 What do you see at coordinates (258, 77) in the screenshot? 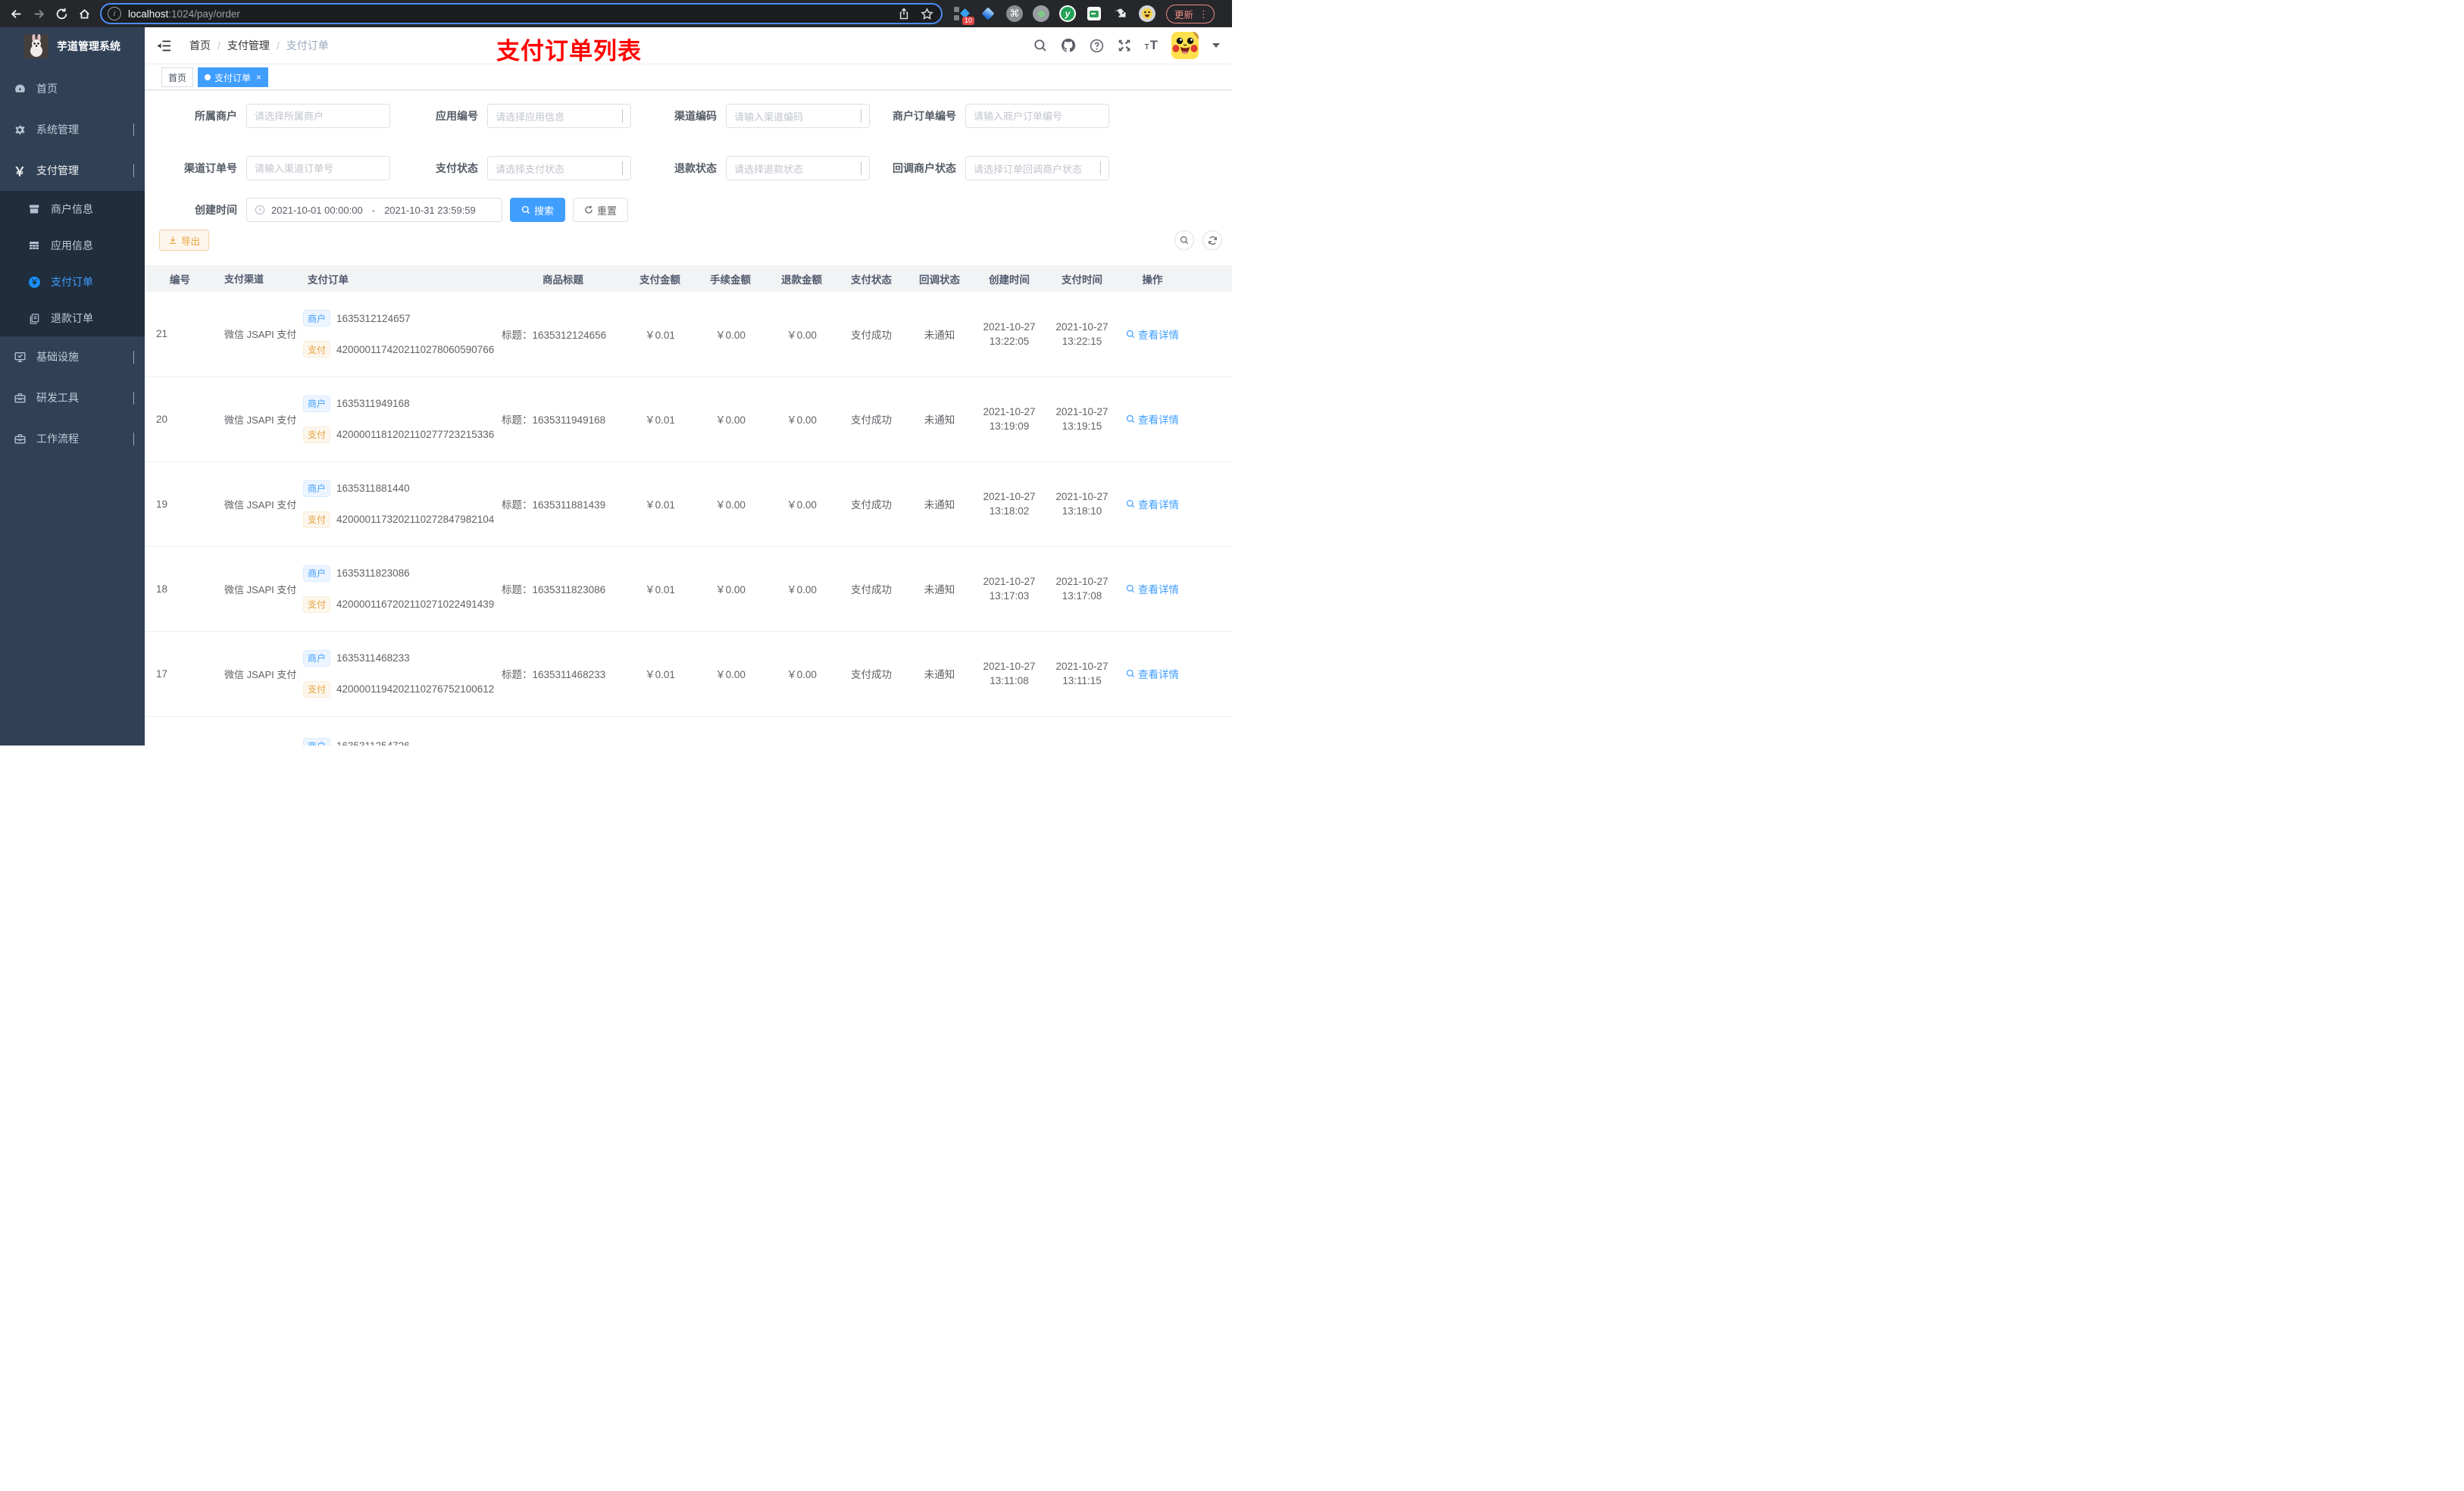
I see `close-icon: ×` at bounding box center [258, 77].